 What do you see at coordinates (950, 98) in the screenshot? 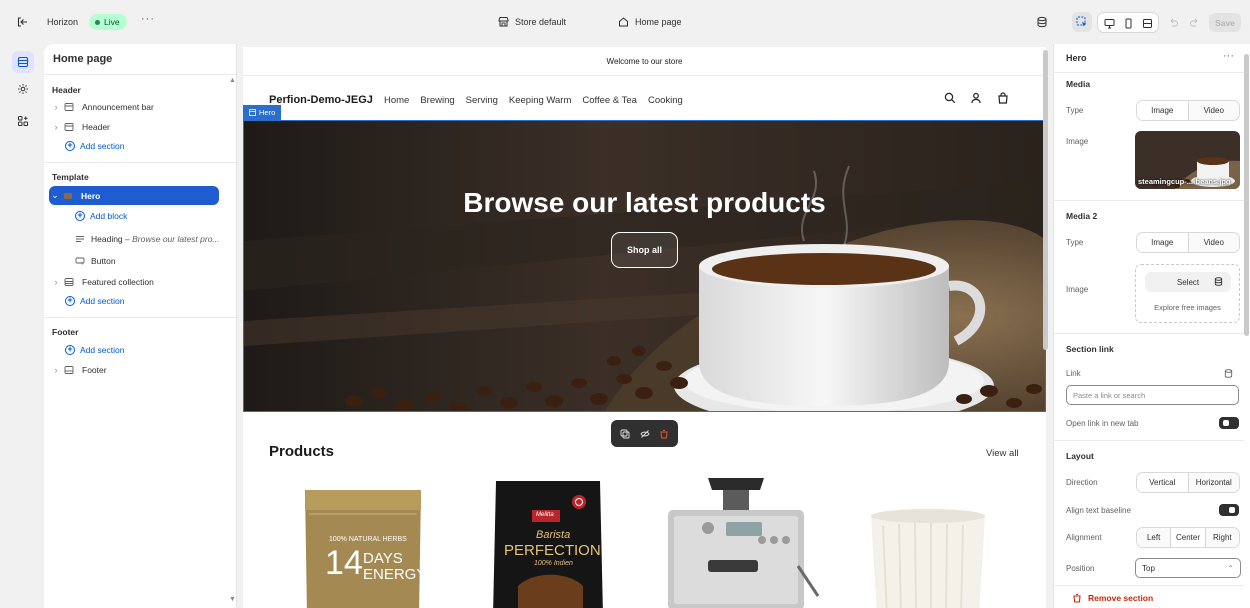
I see `search-icon` at bounding box center [950, 98].